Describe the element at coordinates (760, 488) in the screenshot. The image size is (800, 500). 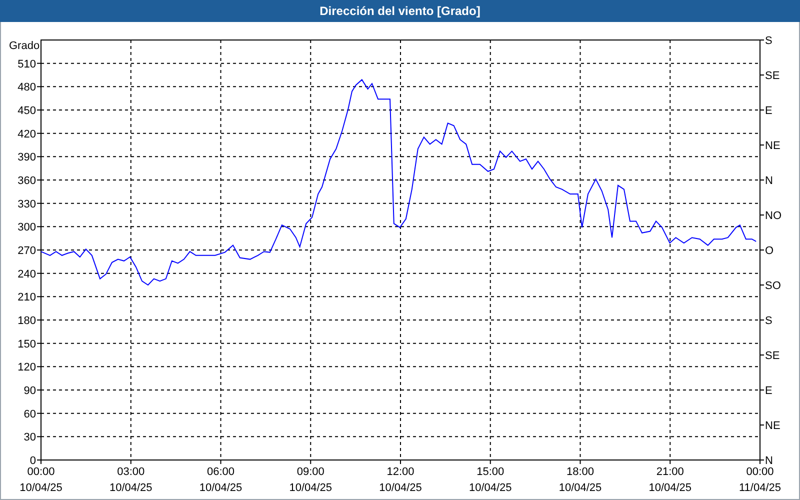
I see `x-axis-date-label: 11/04/25` at that location.